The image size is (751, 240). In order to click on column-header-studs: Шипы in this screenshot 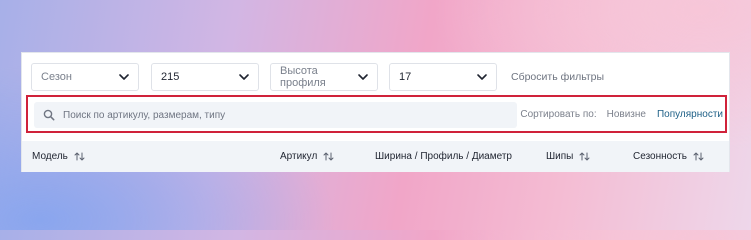, I will do `click(568, 156)`.